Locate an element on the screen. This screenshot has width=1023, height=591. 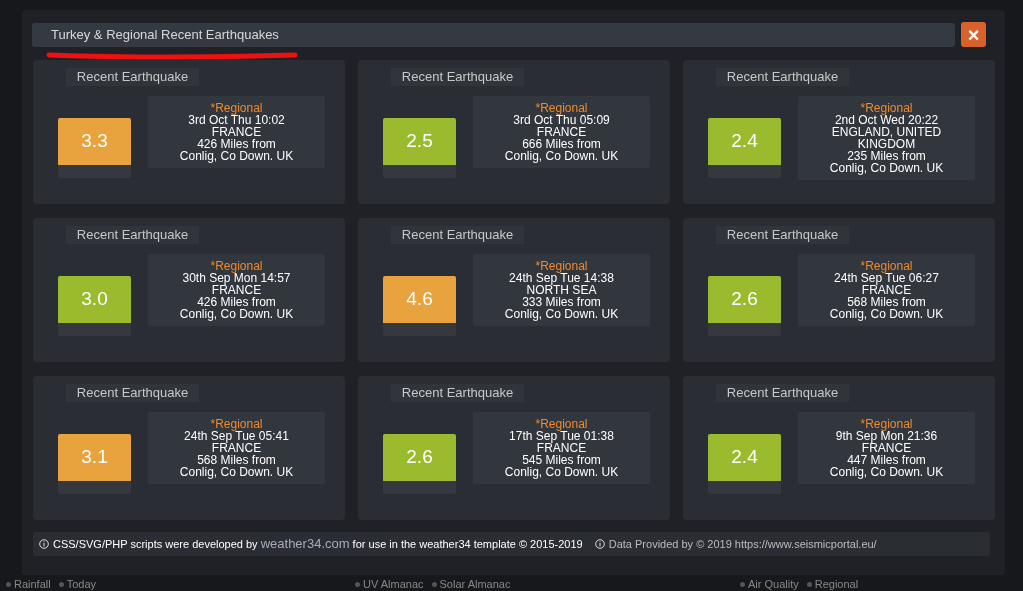
weather34-link: weather34.com is located at coordinates (305, 544).